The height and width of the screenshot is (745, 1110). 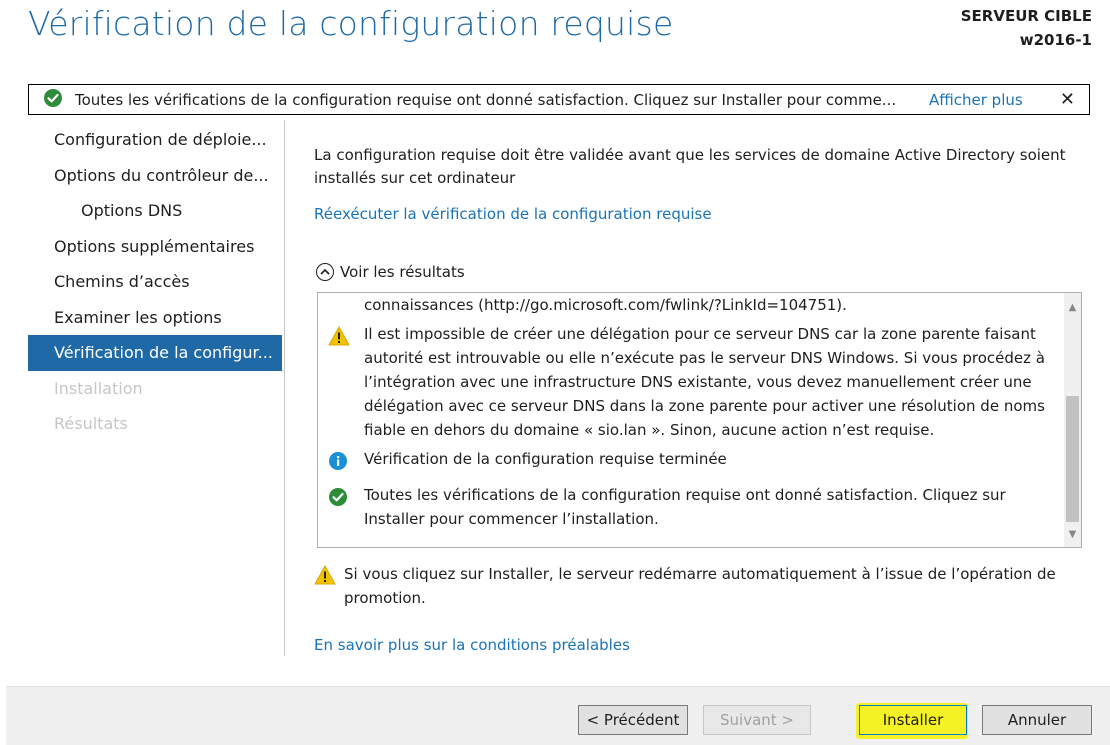 I want to click on chevron-up-icon, so click(x=325, y=272).